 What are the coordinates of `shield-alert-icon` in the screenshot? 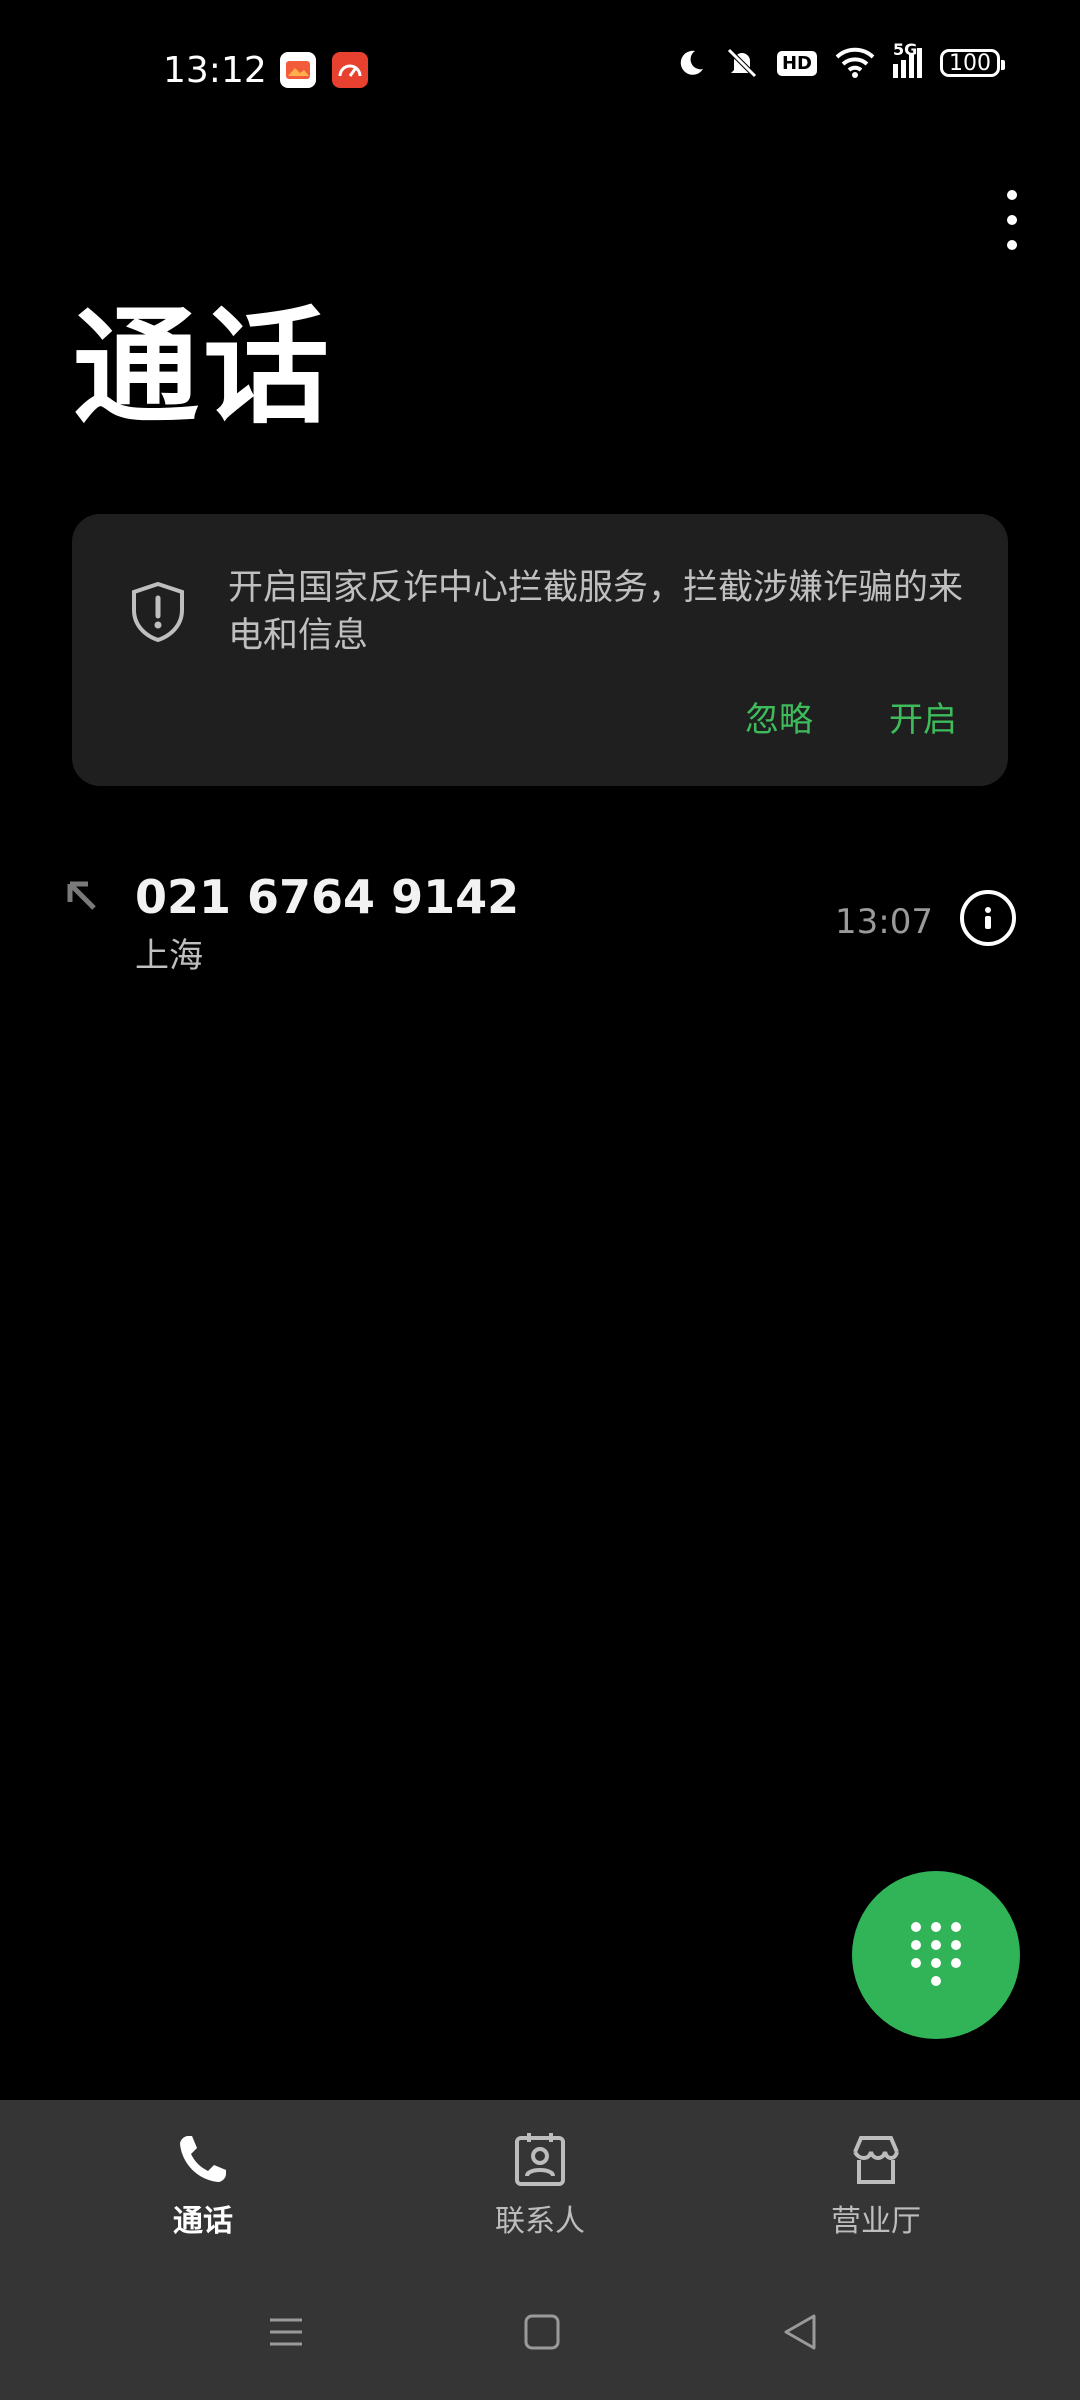 It's located at (158, 614).